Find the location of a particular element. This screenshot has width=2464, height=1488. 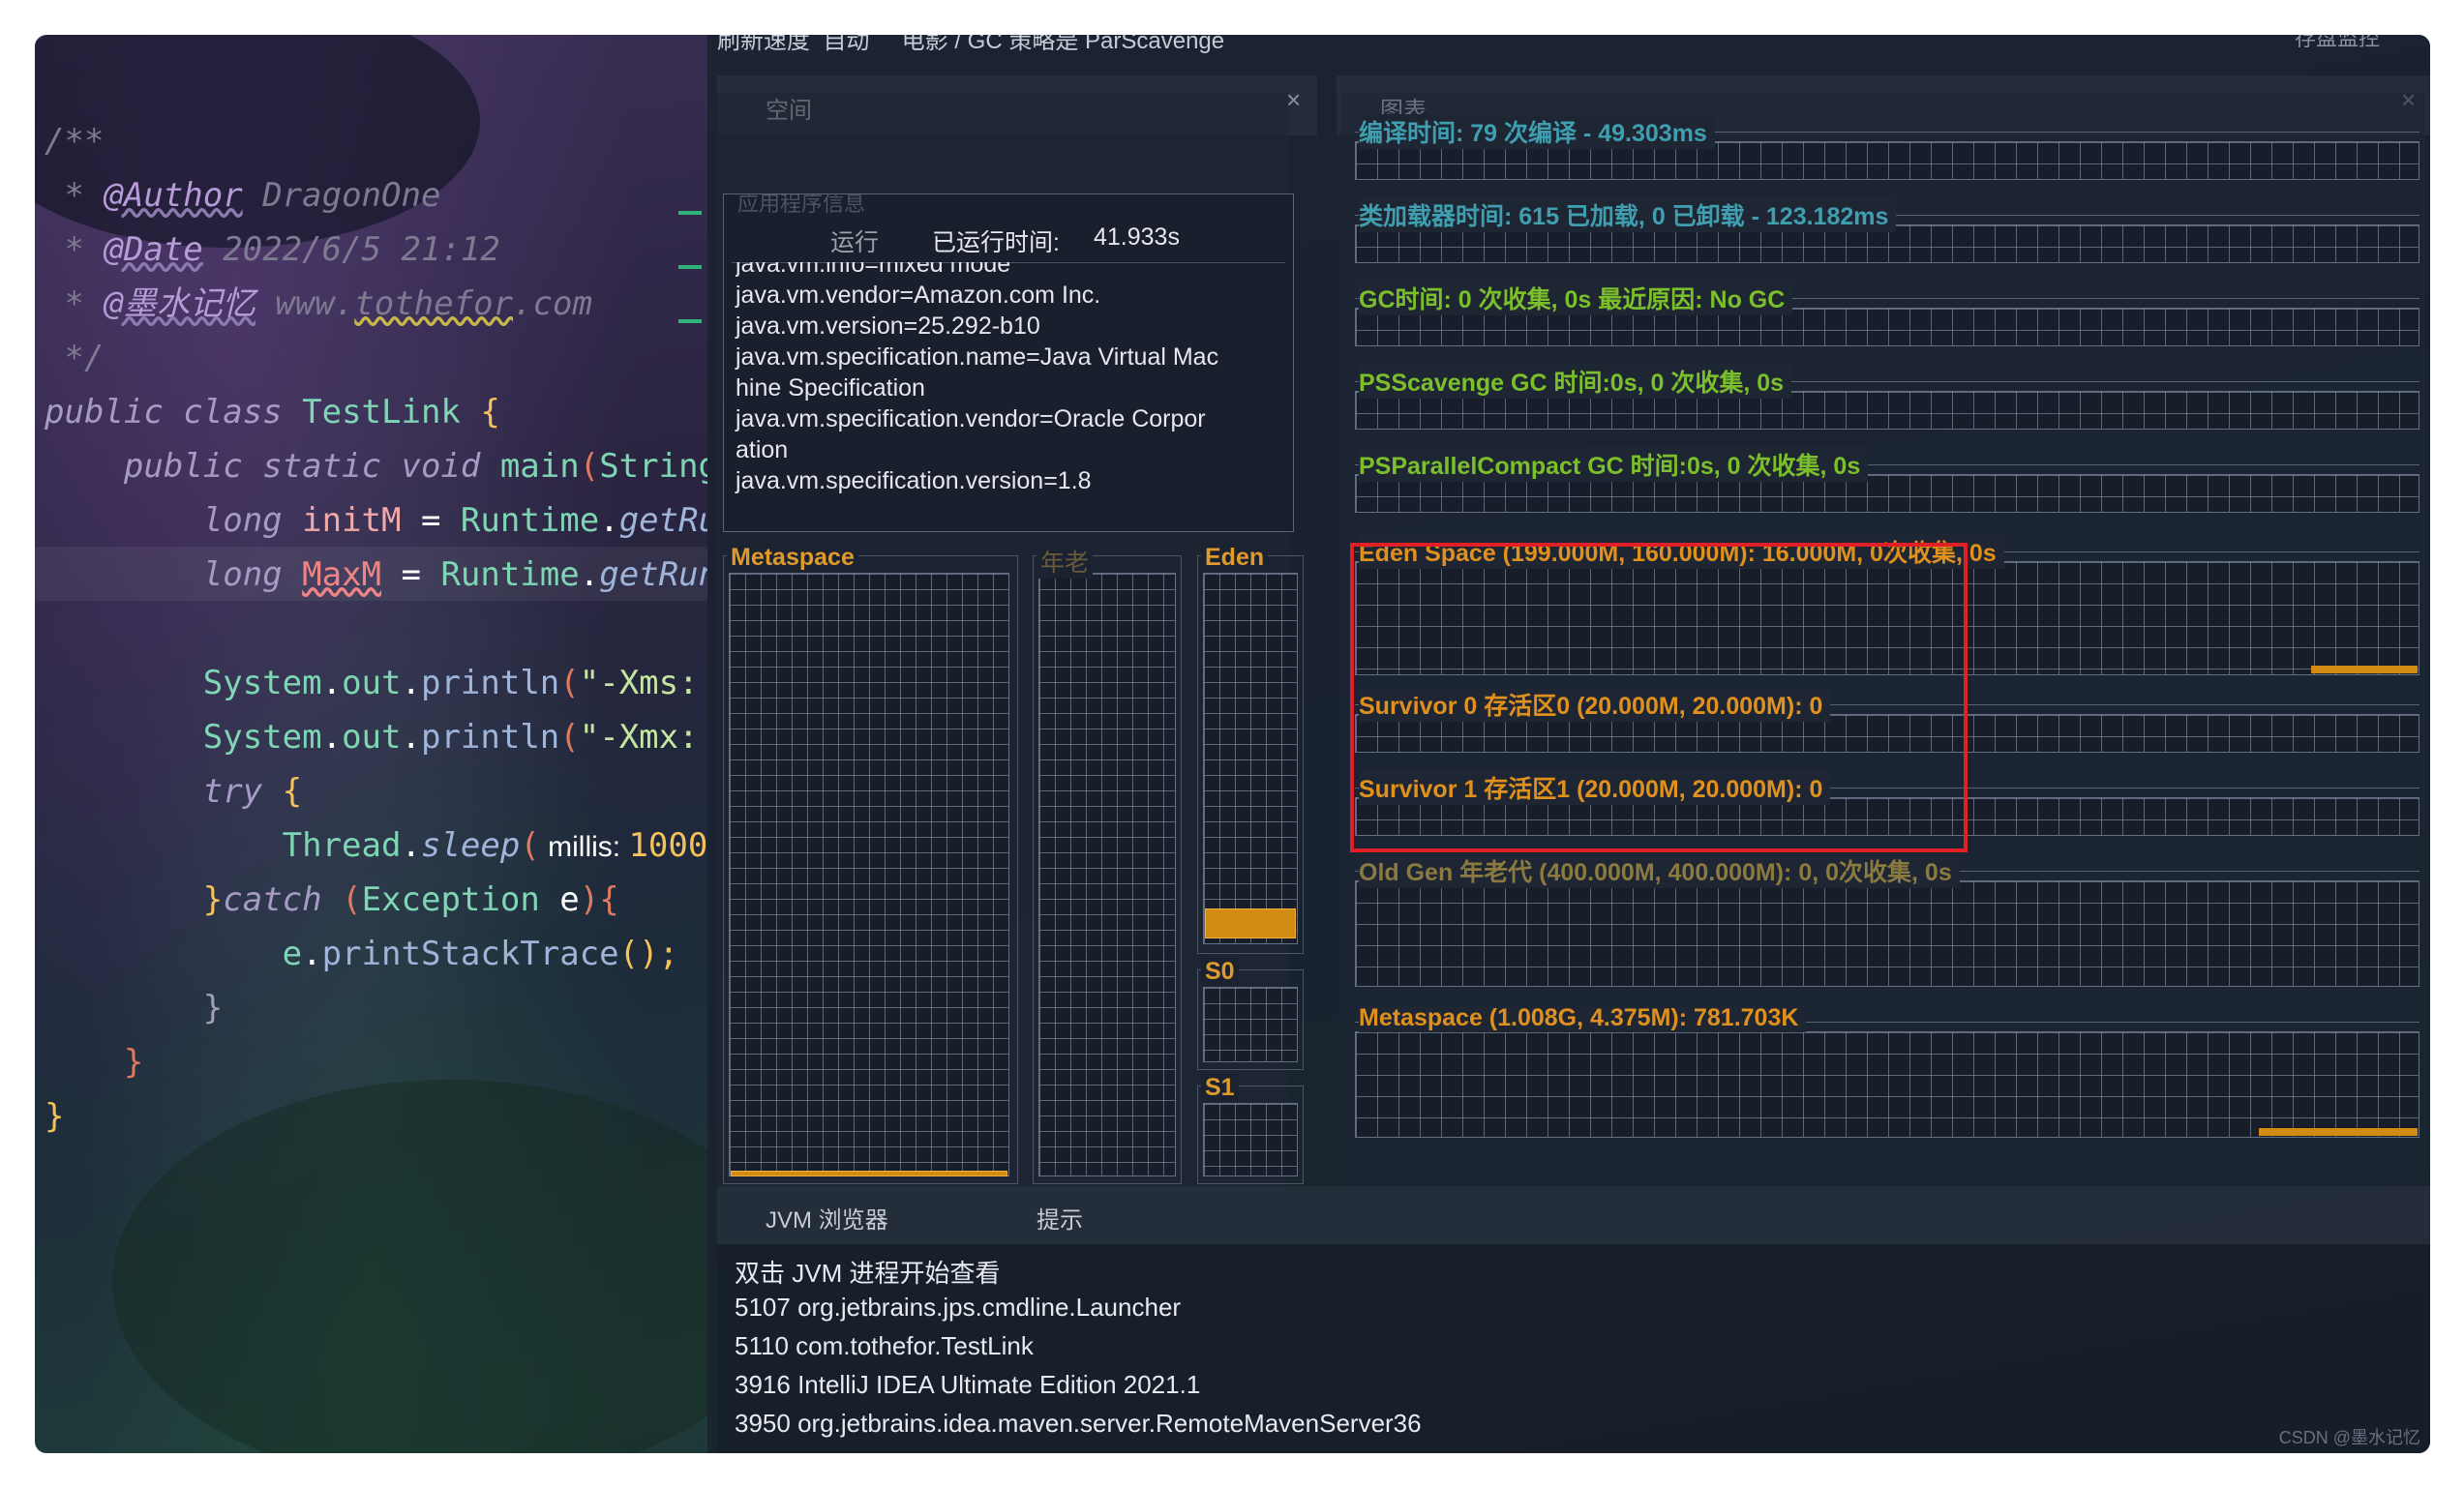

code-line-14: }catch (Exception e){ is located at coordinates (410, 900).